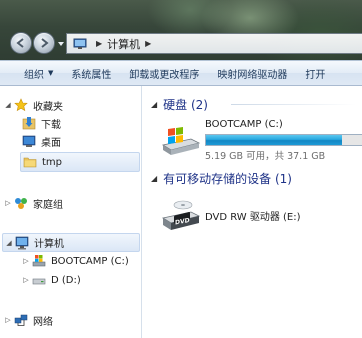 The height and width of the screenshot is (338, 362). Describe the element at coordinates (80, 162) in the screenshot. I see `sidebar-item-tmp: tmp` at that location.